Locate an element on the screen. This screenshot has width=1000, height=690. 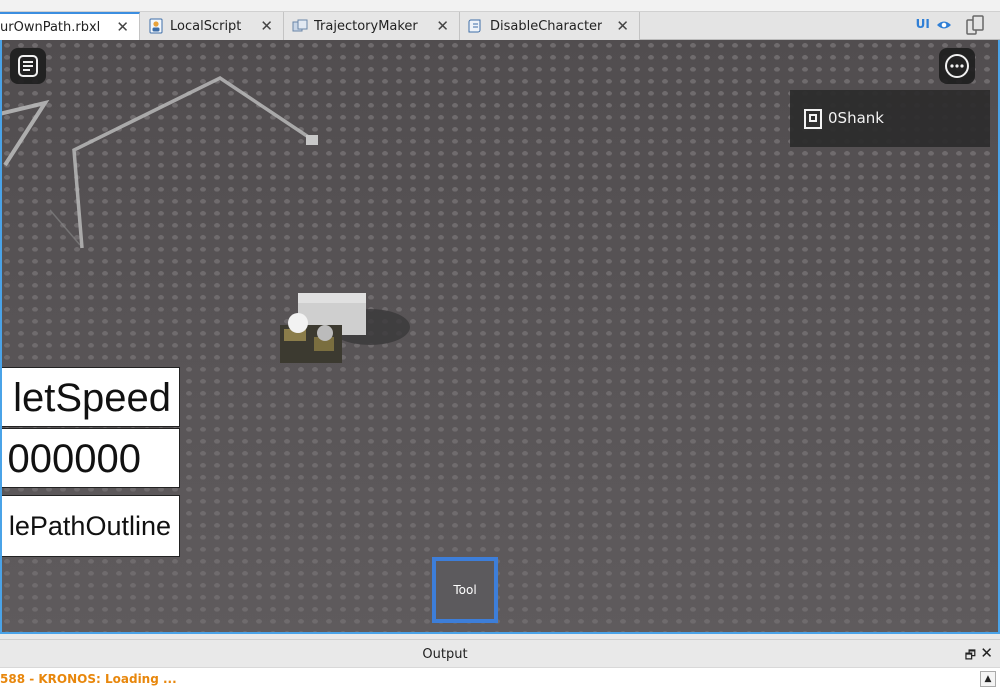
character-model is located at coordinates (340, 335).